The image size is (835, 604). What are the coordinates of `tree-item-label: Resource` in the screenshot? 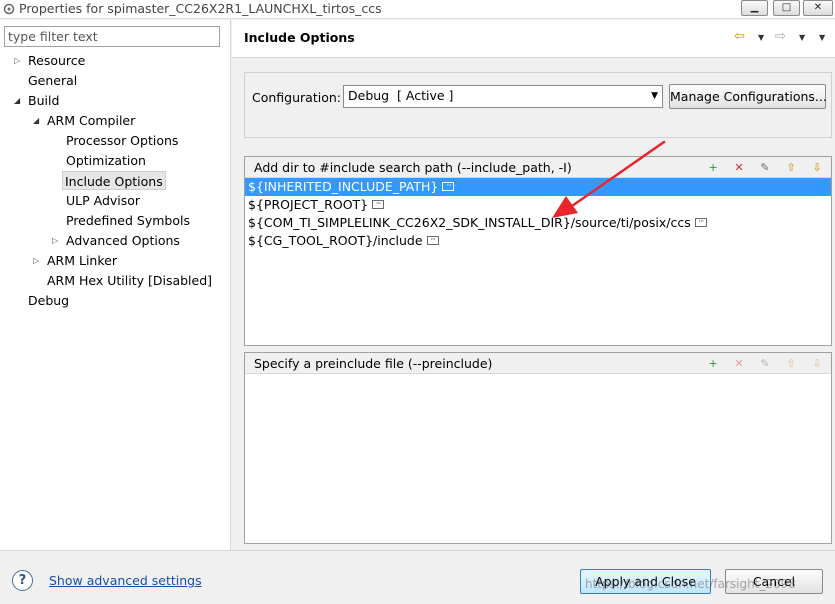 It's located at (57, 60).